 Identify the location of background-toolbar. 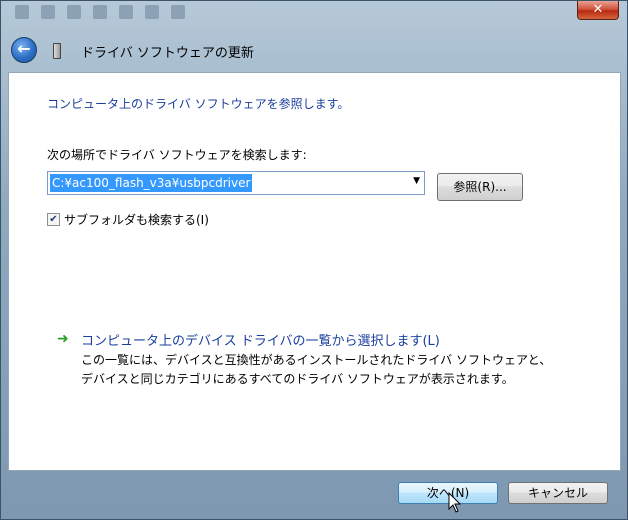
(100, 14).